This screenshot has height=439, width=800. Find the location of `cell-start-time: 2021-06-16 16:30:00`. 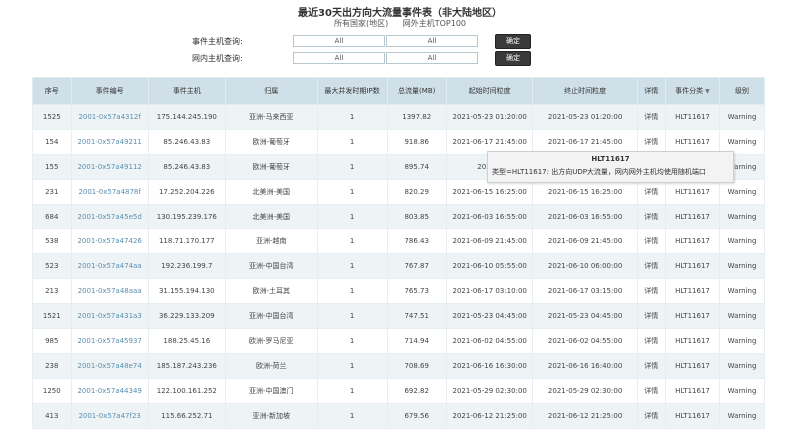

cell-start-time: 2021-06-16 16:30:00 is located at coordinates (489, 365).